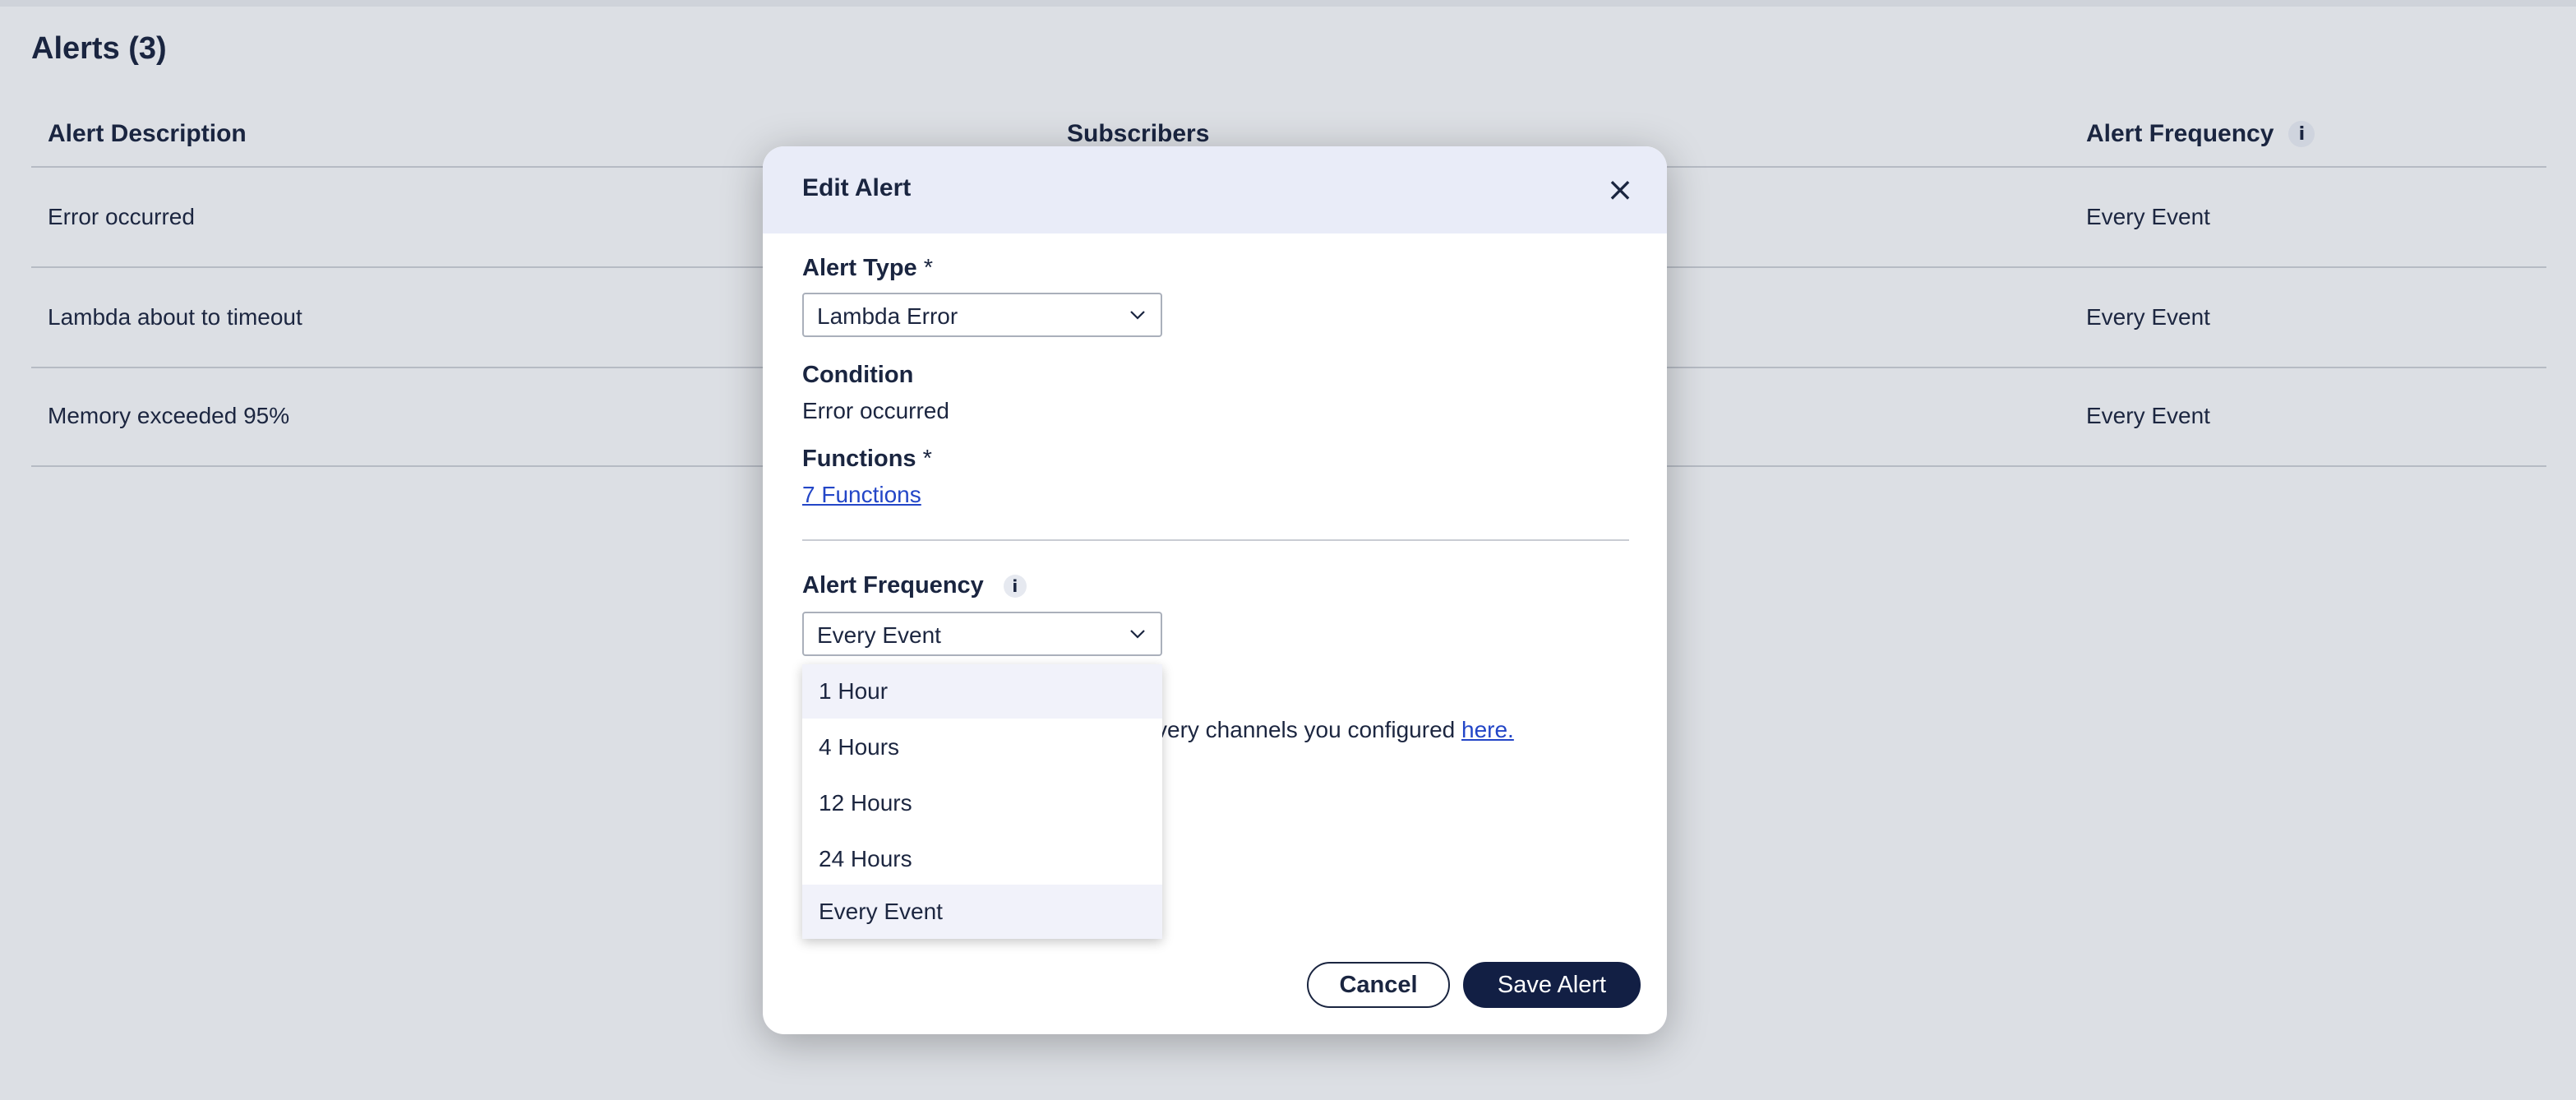  I want to click on functions-link: 7 Functions, so click(862, 495).